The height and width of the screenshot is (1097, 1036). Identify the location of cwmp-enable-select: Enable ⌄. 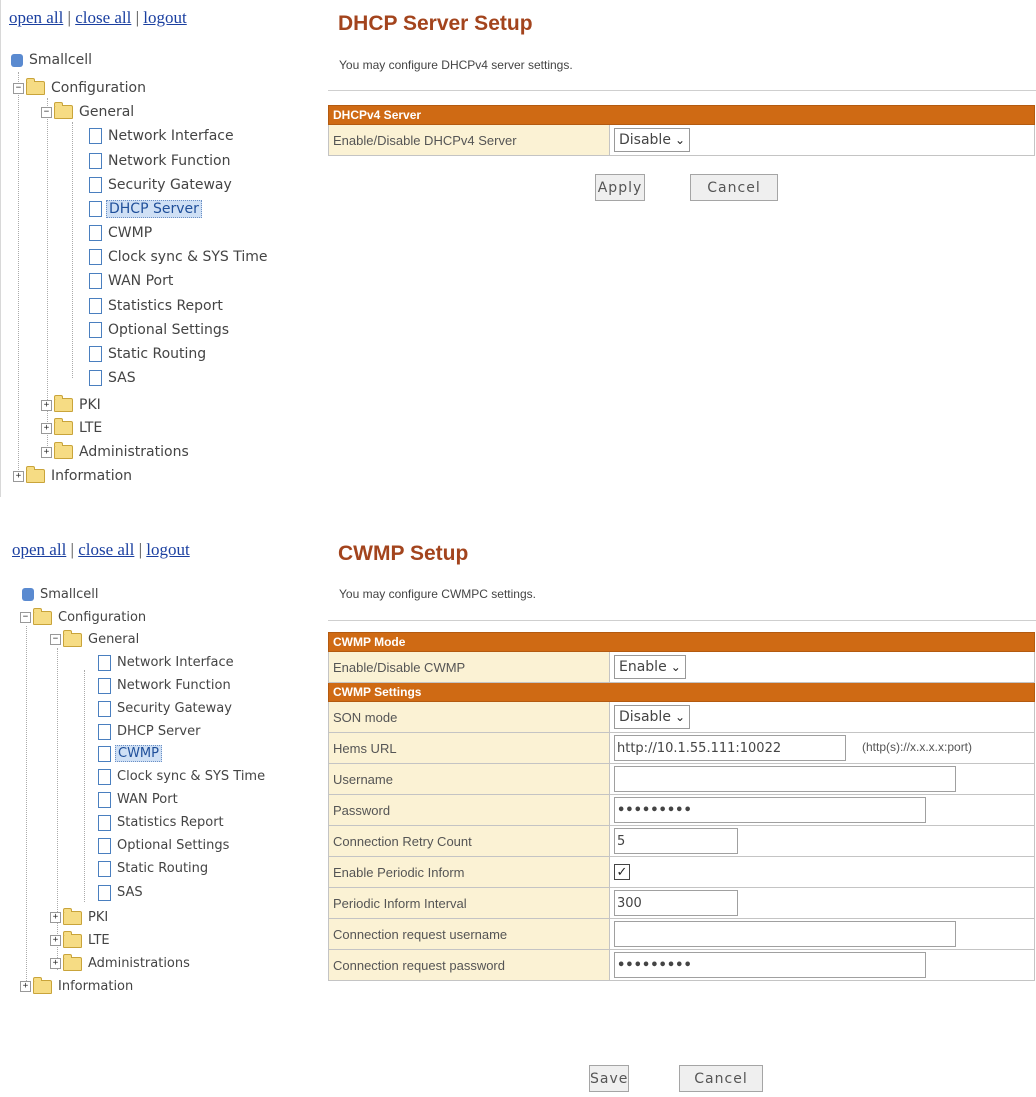
(650, 667).